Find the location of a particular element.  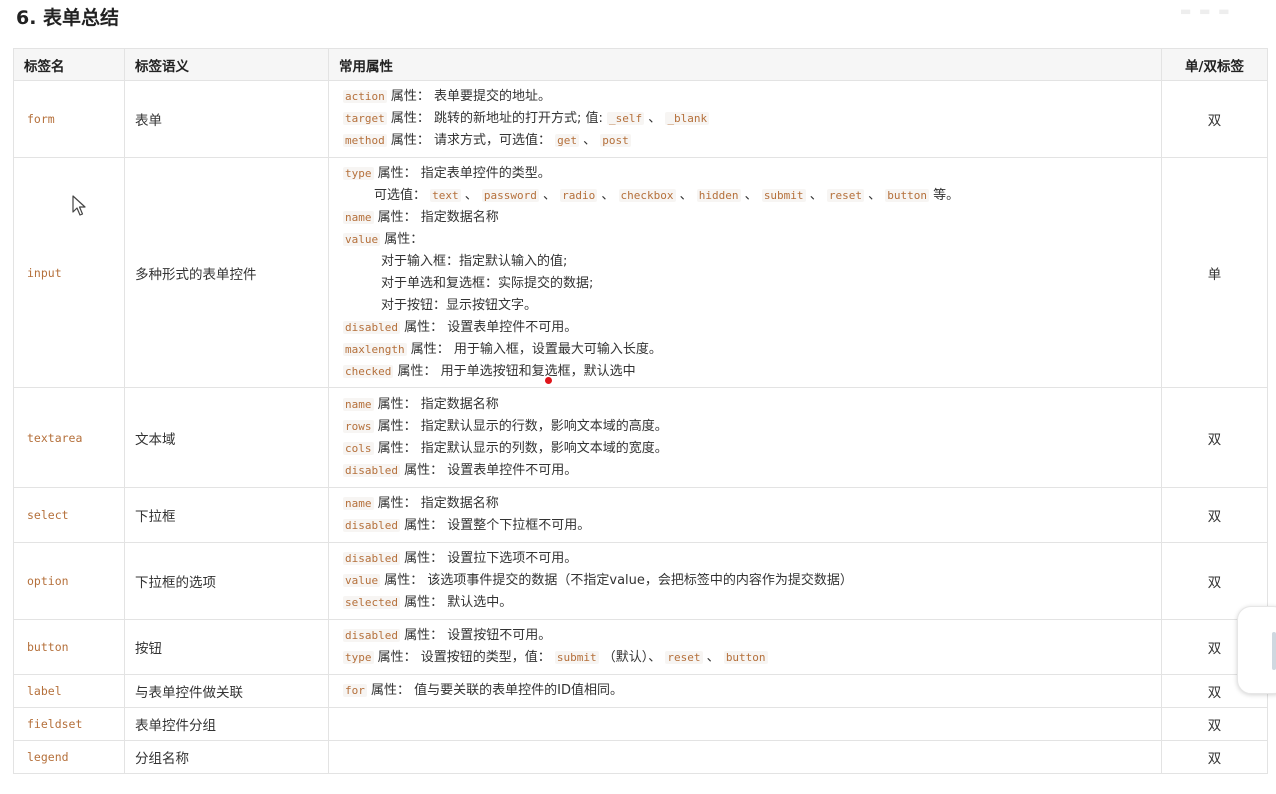

attr-code: _blank is located at coordinates (687, 118).